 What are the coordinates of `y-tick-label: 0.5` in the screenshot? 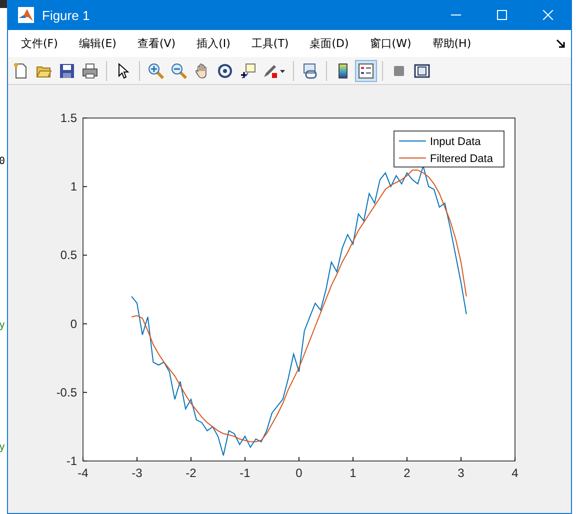 It's located at (68, 255).